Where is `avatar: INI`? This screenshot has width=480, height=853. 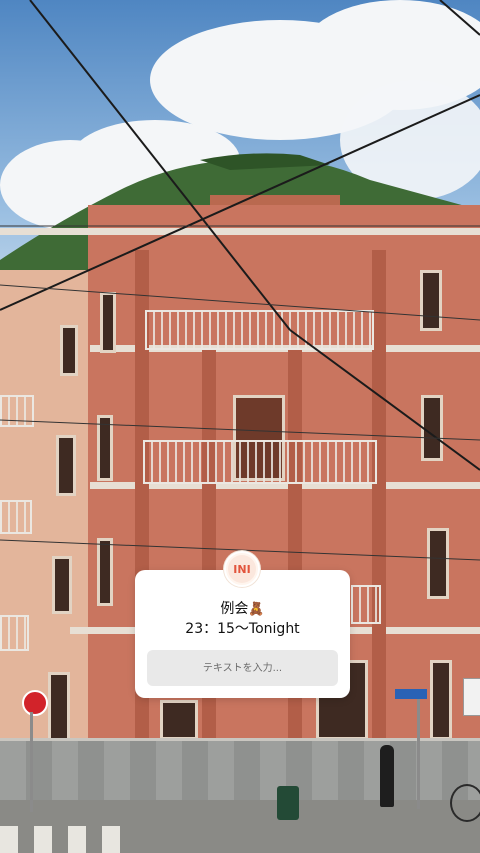
avatar: INI is located at coordinates (242, 569).